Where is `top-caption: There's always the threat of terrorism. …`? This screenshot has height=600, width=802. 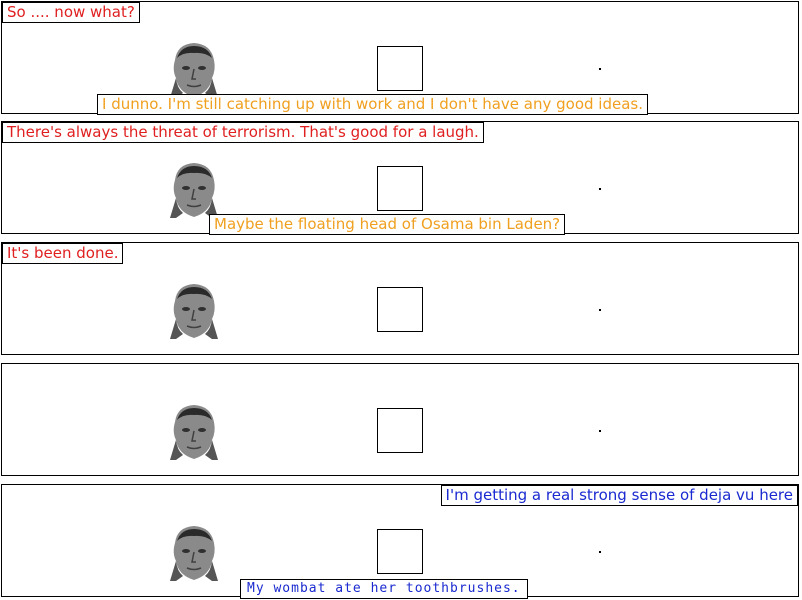 top-caption: There's always the threat of terrorism. … is located at coordinates (243, 132).